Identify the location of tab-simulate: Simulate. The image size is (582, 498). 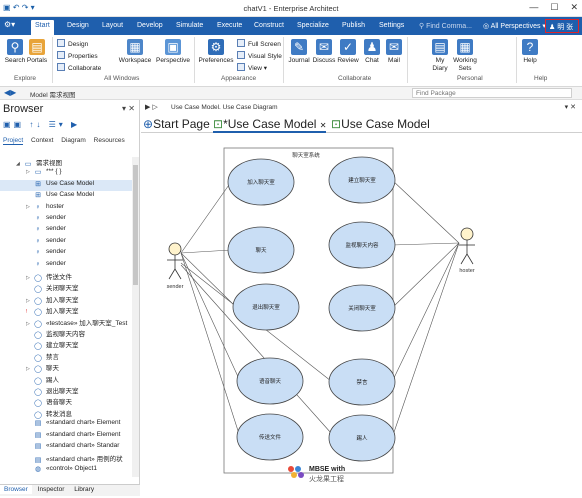
(189, 25).